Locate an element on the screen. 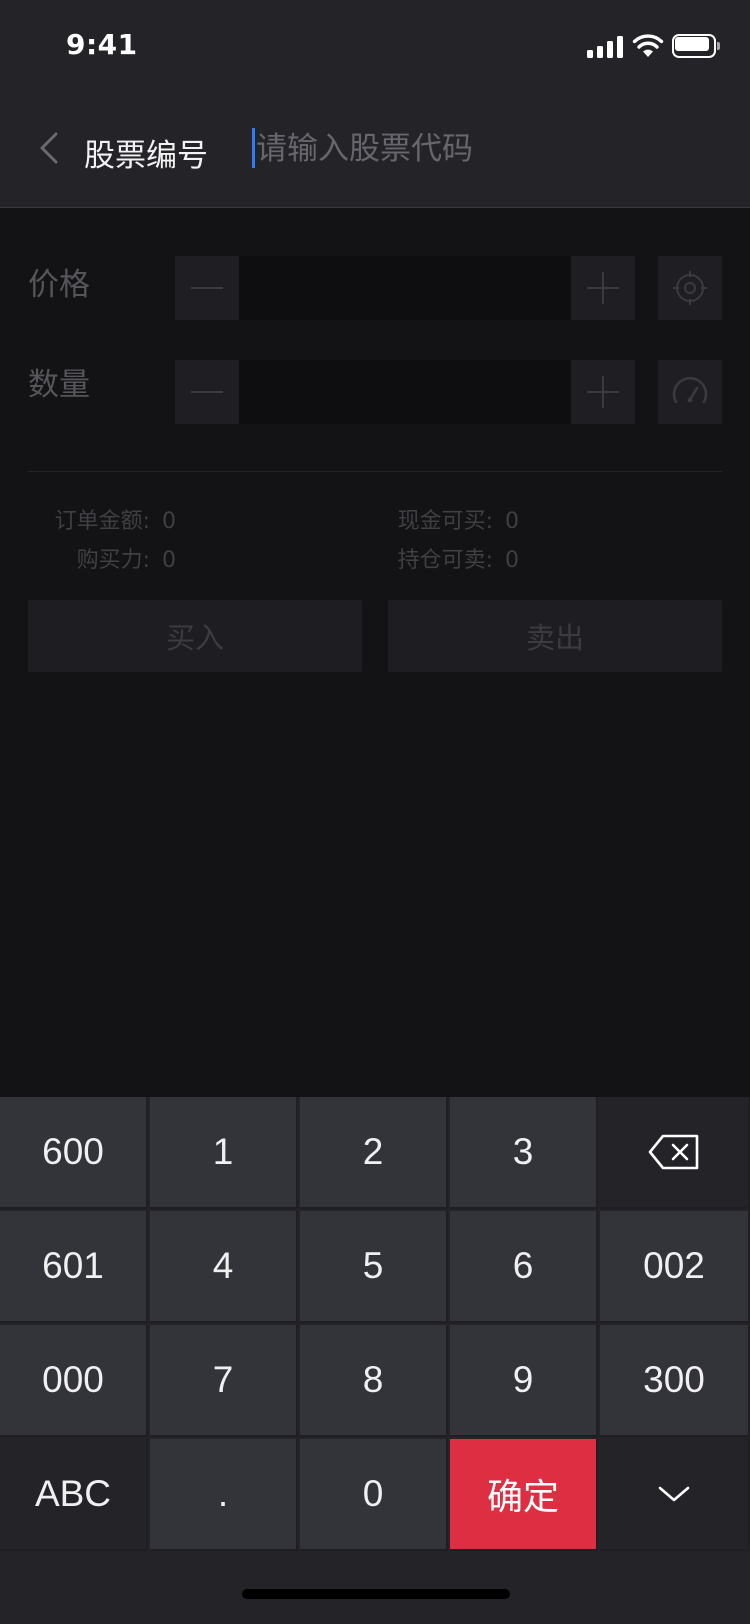 The height and width of the screenshot is (1624, 750). abc-key: ABC is located at coordinates (74, 1495).